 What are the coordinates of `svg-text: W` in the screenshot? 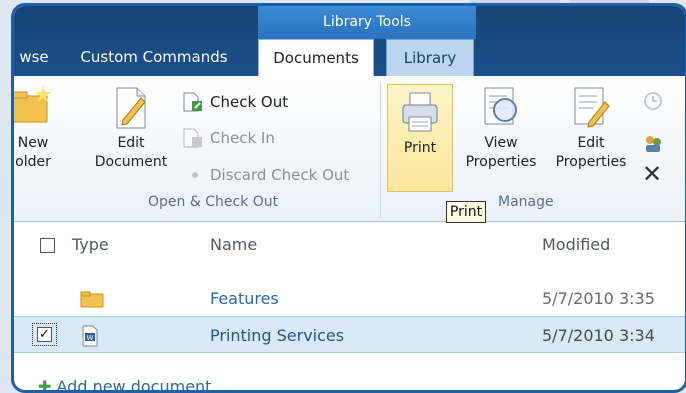 It's located at (90, 338).